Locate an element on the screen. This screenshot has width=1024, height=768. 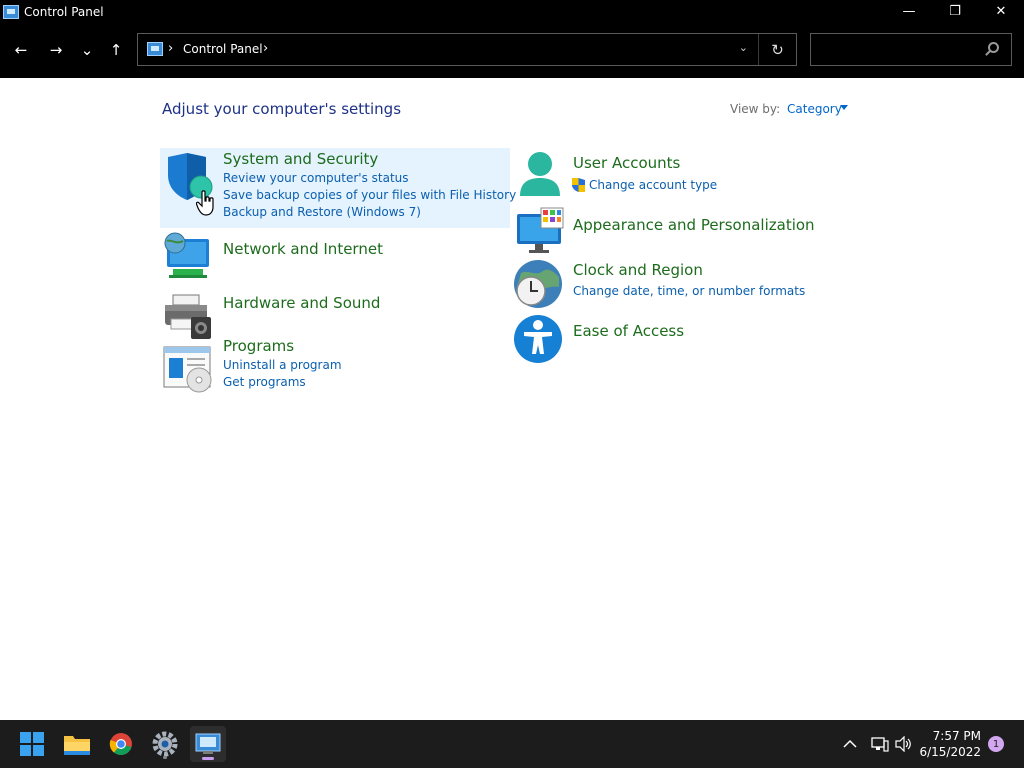
chrome-icon is located at coordinates (120, 744).